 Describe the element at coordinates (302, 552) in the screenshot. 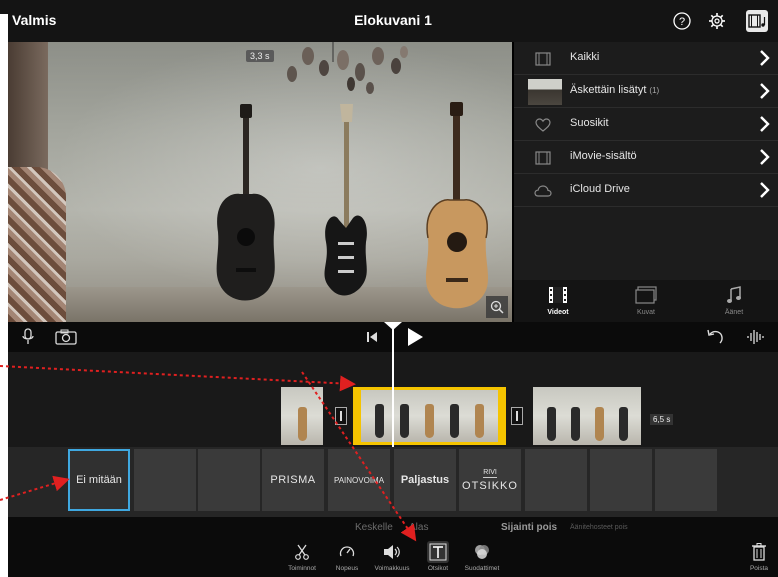

I see `scissors-icon` at that location.